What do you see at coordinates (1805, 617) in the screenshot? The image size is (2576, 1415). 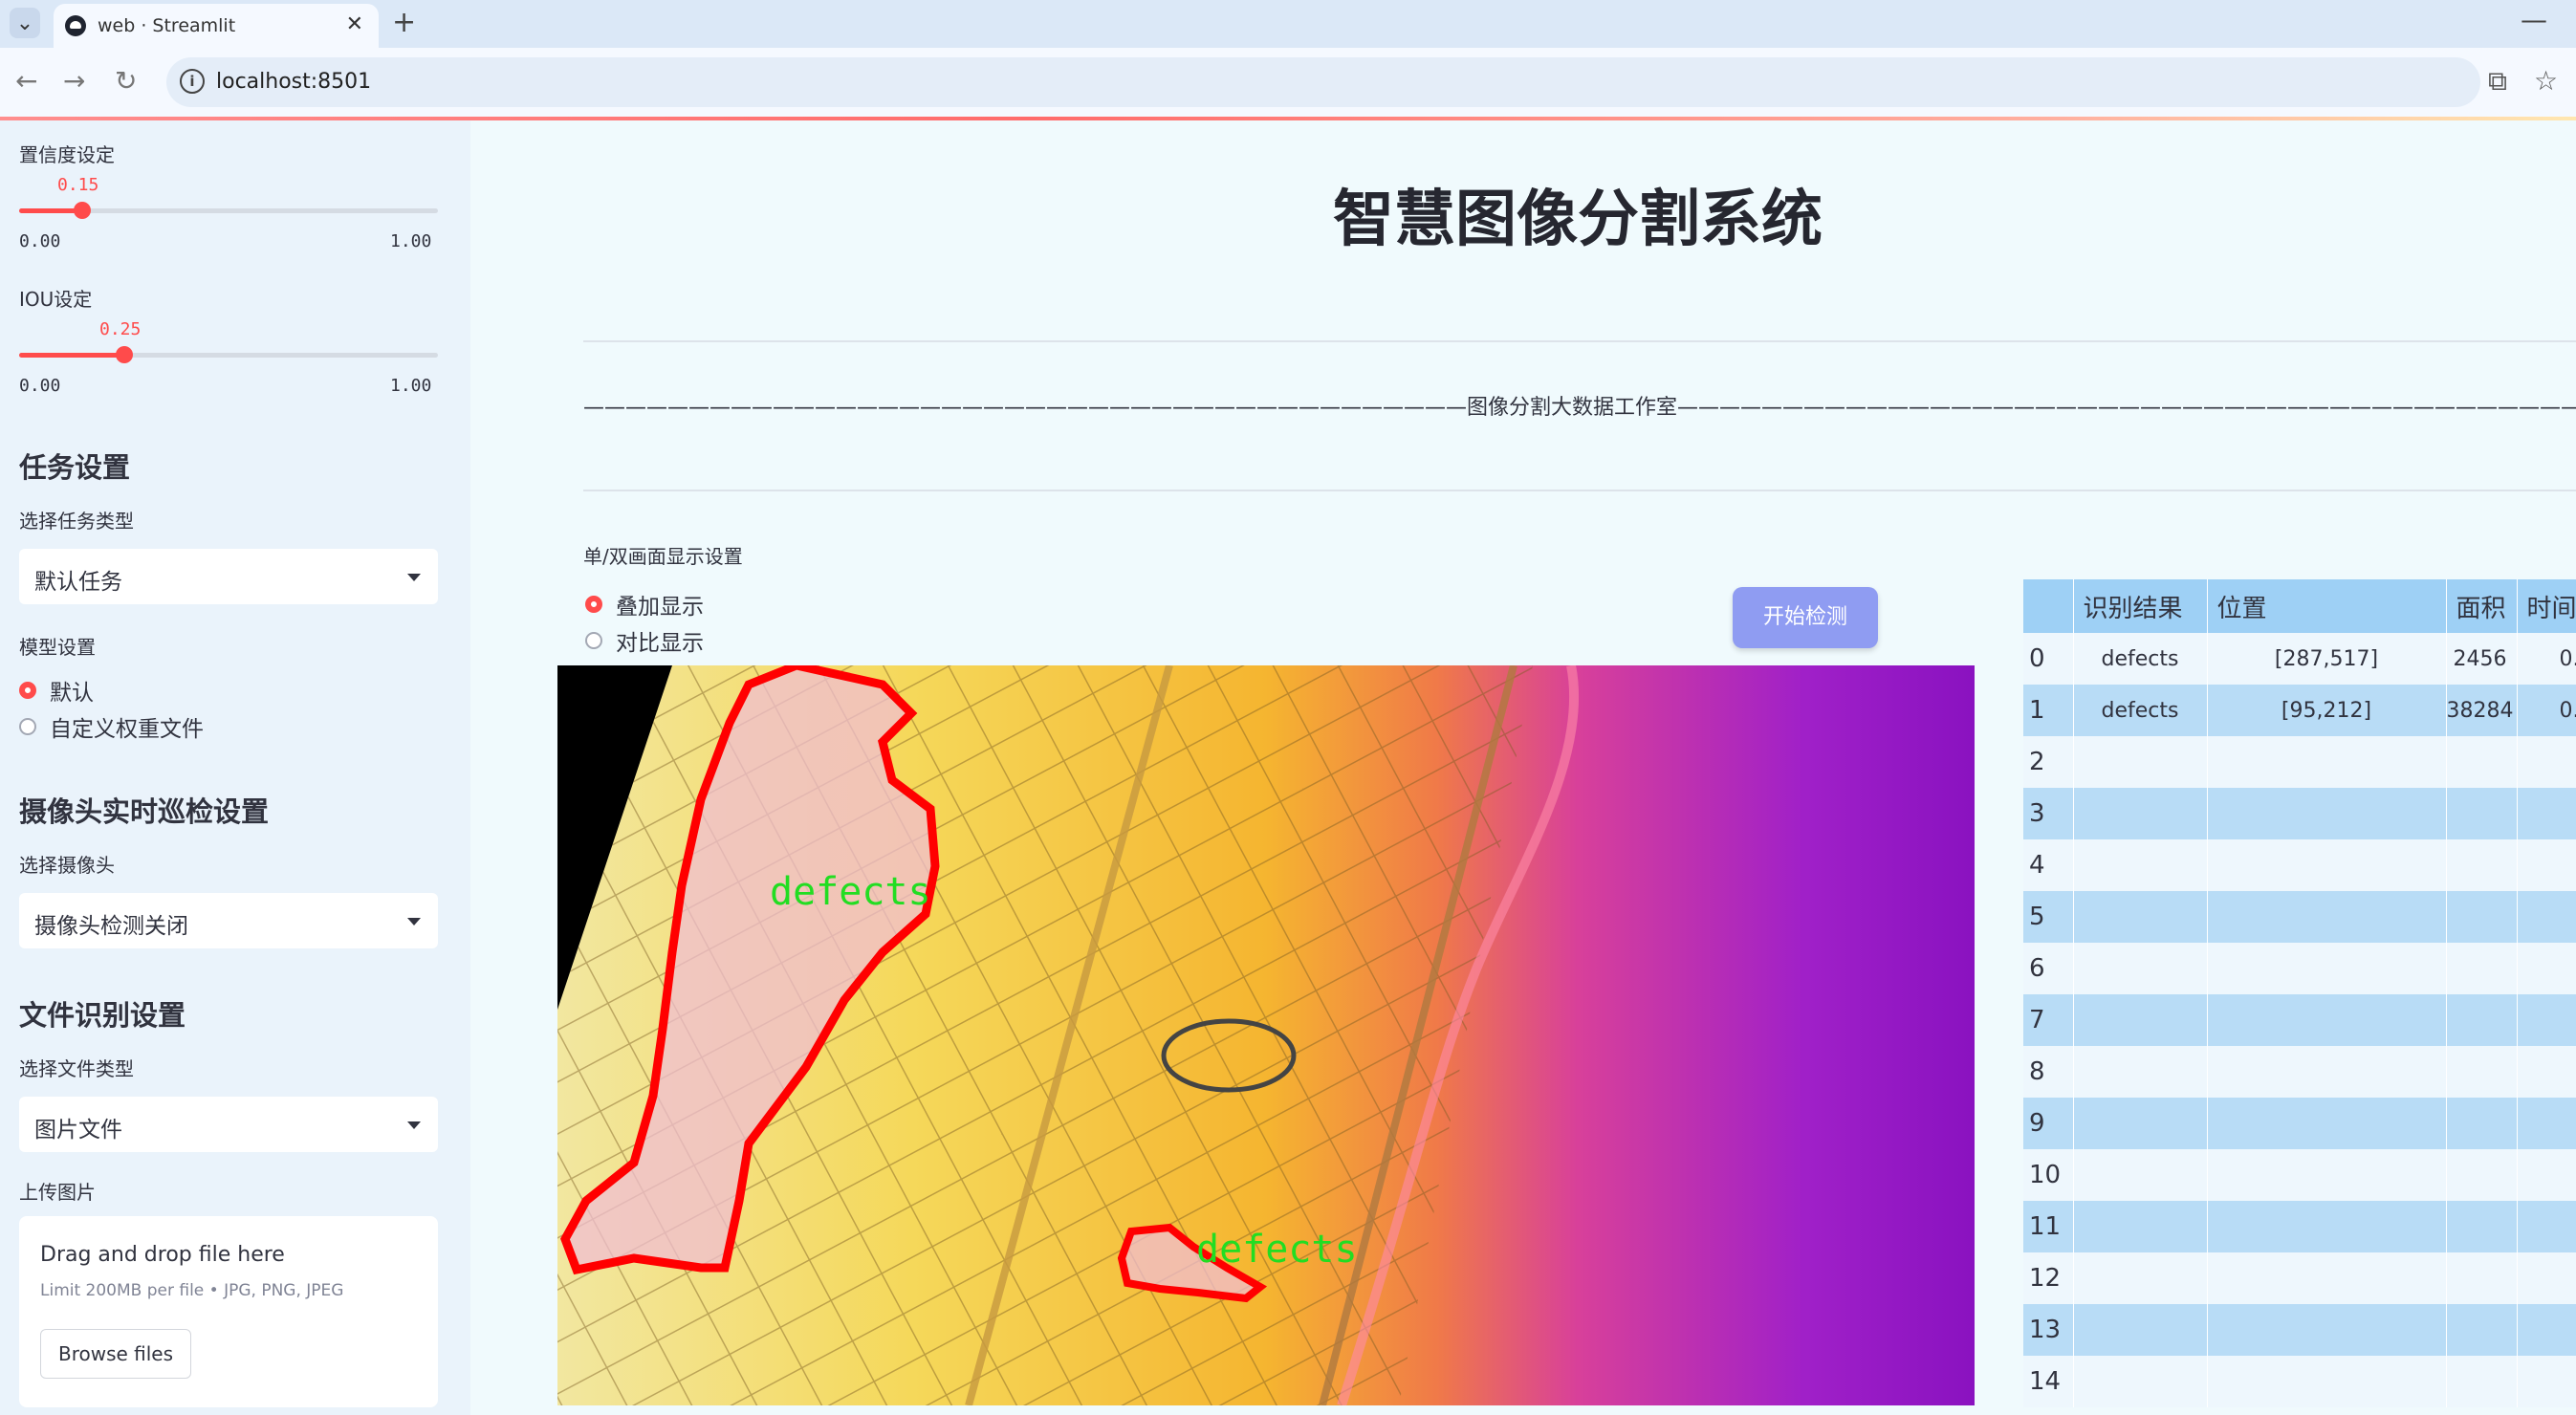 I see `start-detection-button: 开始检测` at bounding box center [1805, 617].